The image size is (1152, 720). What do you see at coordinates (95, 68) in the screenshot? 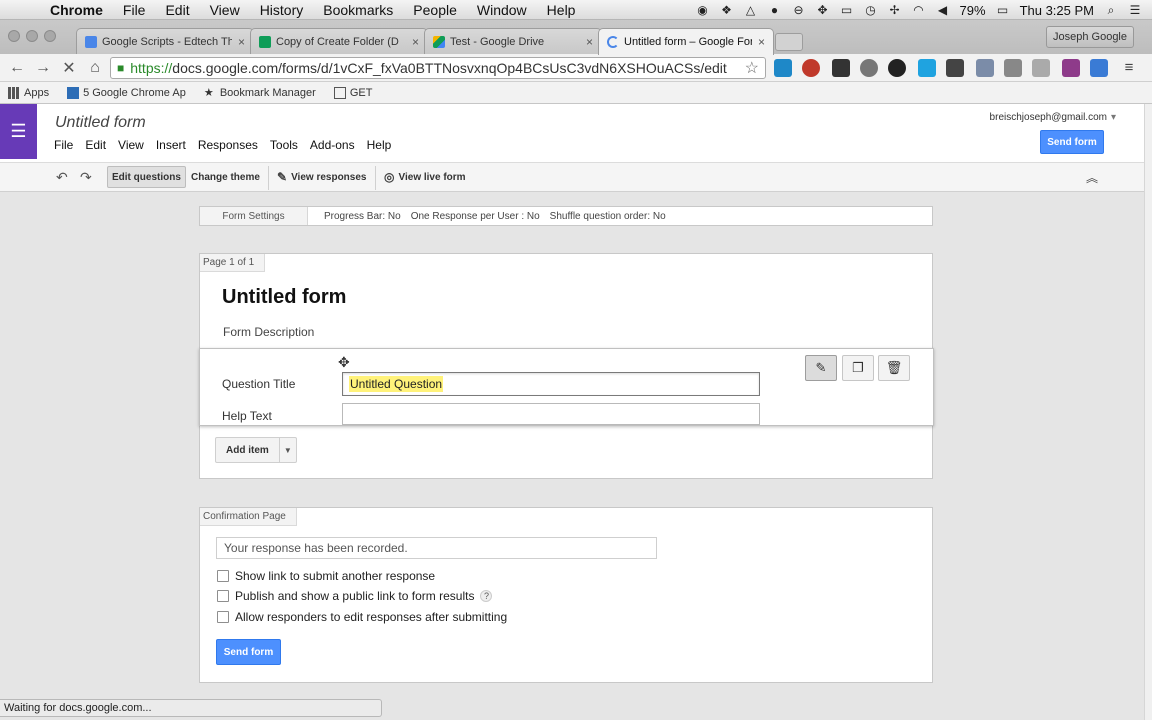
I see `home-icon: ⌂` at bounding box center [95, 68].